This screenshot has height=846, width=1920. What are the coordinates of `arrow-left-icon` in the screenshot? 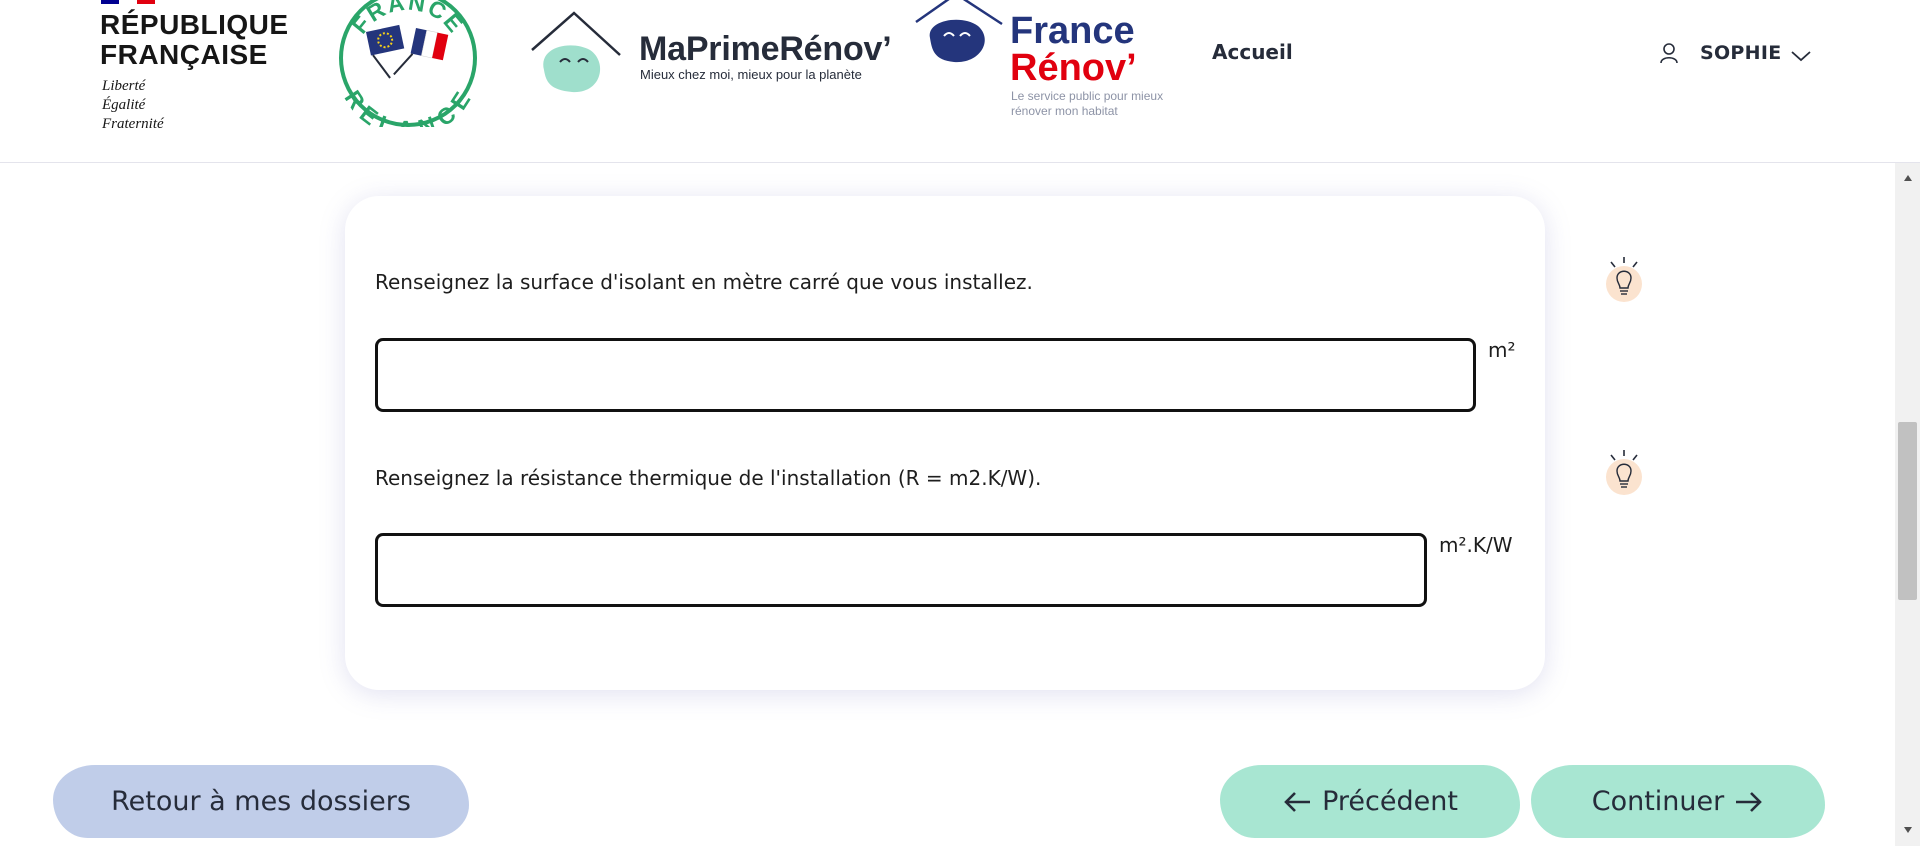 It's located at (1297, 801).